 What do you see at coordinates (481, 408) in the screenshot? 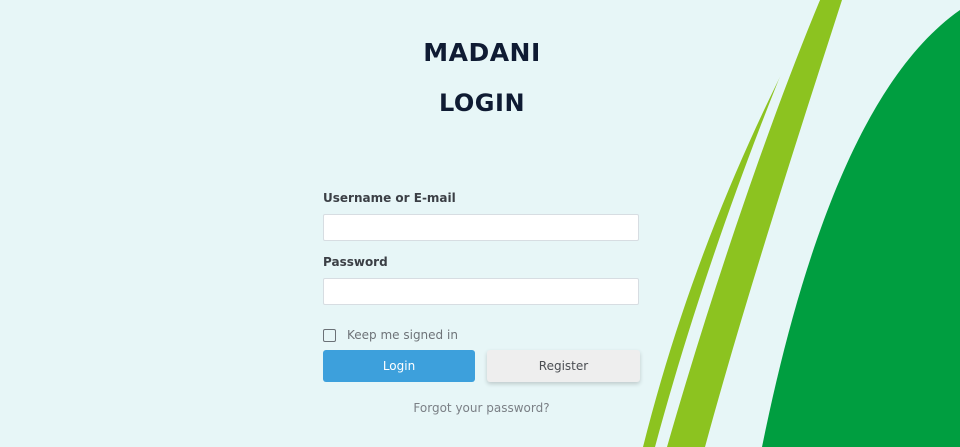
I see `forgot-password-link: Forgot your password?` at bounding box center [481, 408].